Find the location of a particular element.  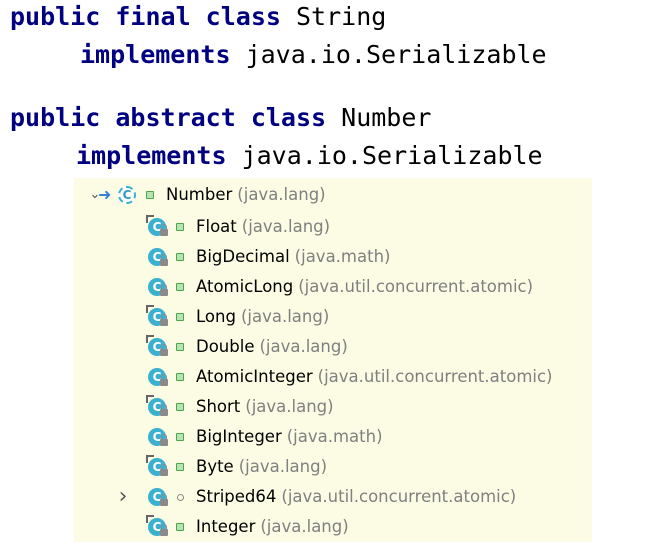

class-name: Short is located at coordinates (218, 406).